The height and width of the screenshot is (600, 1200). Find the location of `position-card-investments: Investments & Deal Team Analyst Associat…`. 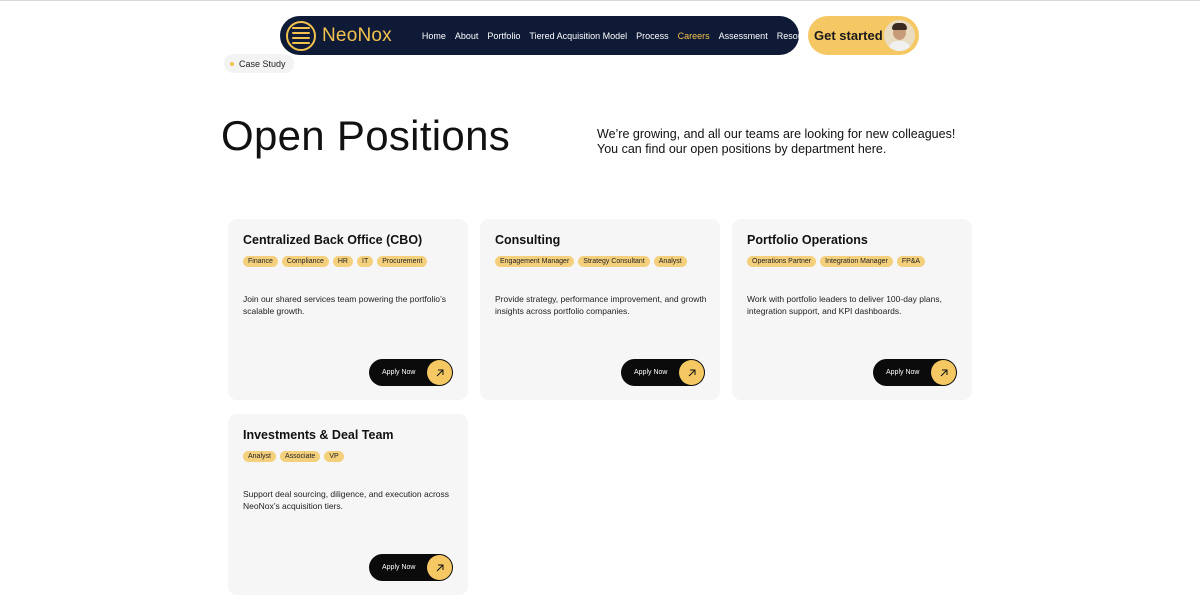

position-card-investments: Investments & Deal Team Analyst Associat… is located at coordinates (348, 504).